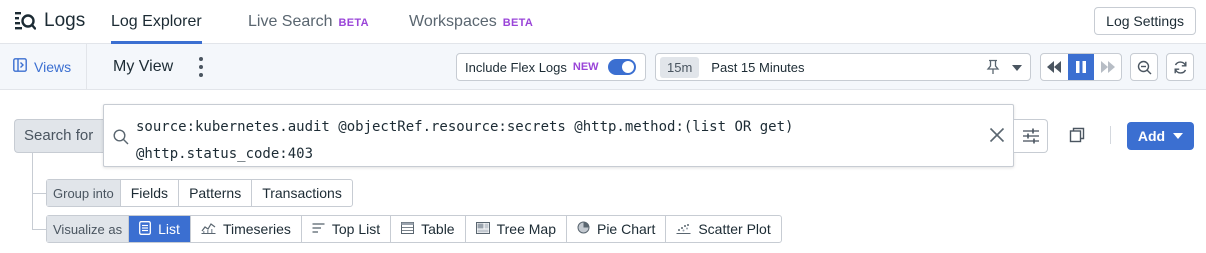 The height and width of the screenshot is (253, 1206). Describe the element at coordinates (83, 193) in the screenshot. I see `group-into-label: Group into` at that location.